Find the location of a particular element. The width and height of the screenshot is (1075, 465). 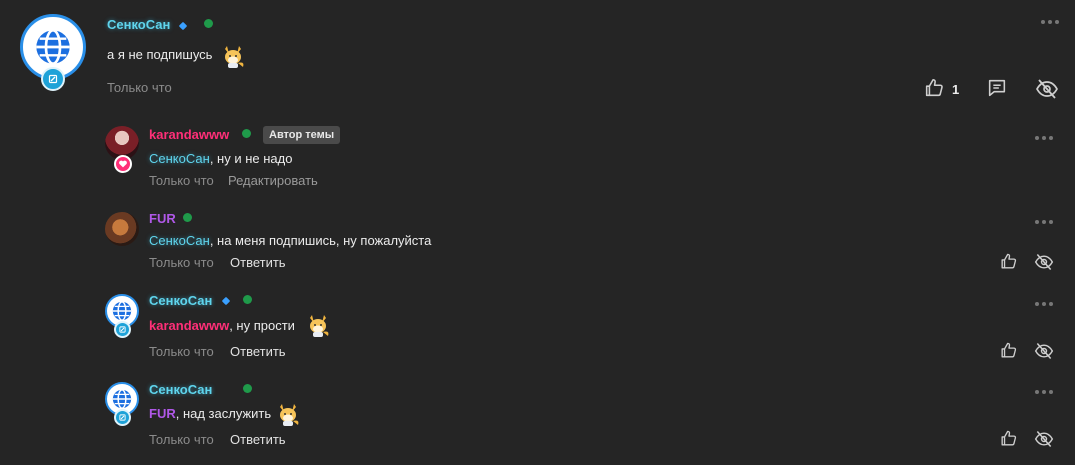

reply-author: FUR is located at coordinates (162, 218).